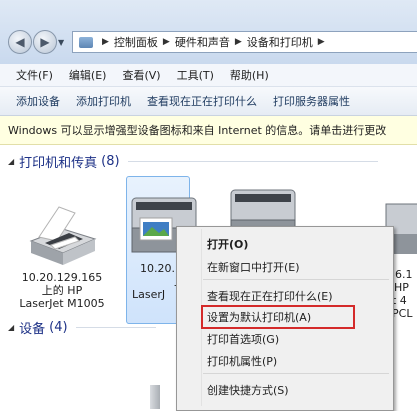  I want to click on menu-item-open-new-window: 在新窗口中打开(E), so click(253, 267).